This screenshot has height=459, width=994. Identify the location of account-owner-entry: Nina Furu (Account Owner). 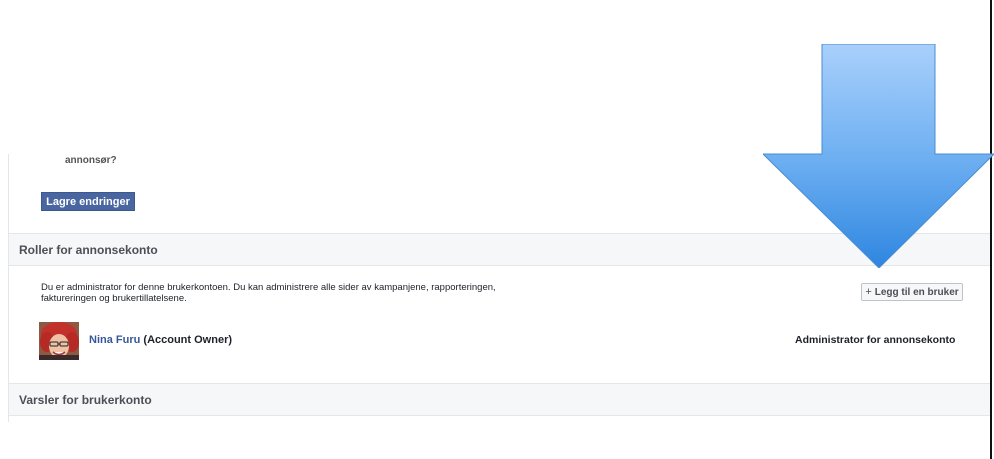
(160, 340).